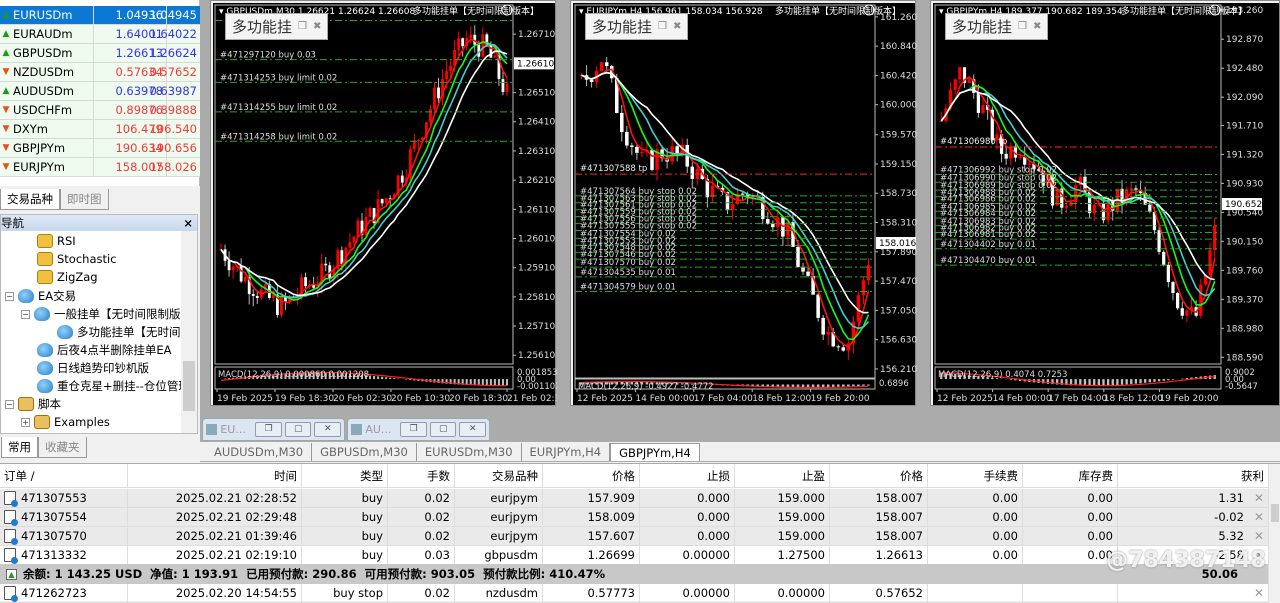  I want to click on terminal-scrollbar, so click(1274, 533).